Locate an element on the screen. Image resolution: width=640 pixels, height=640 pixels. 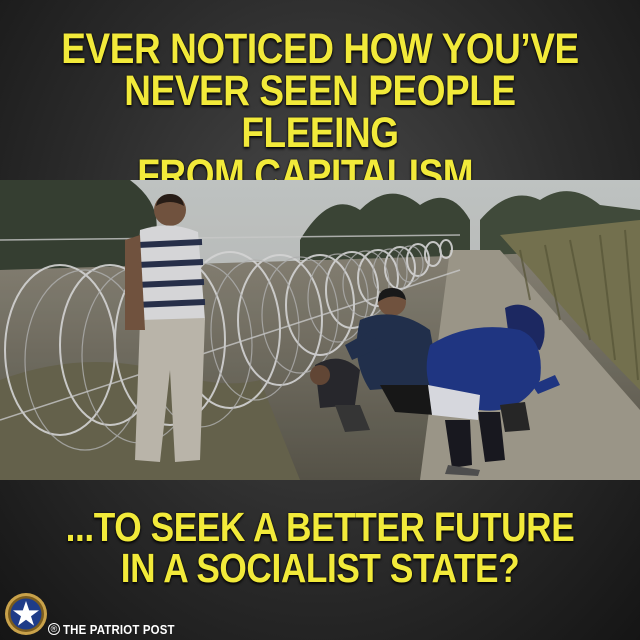
top-caption-line-2: NEVER SEEN PEOPLE FLEEING is located at coordinates (320, 112).